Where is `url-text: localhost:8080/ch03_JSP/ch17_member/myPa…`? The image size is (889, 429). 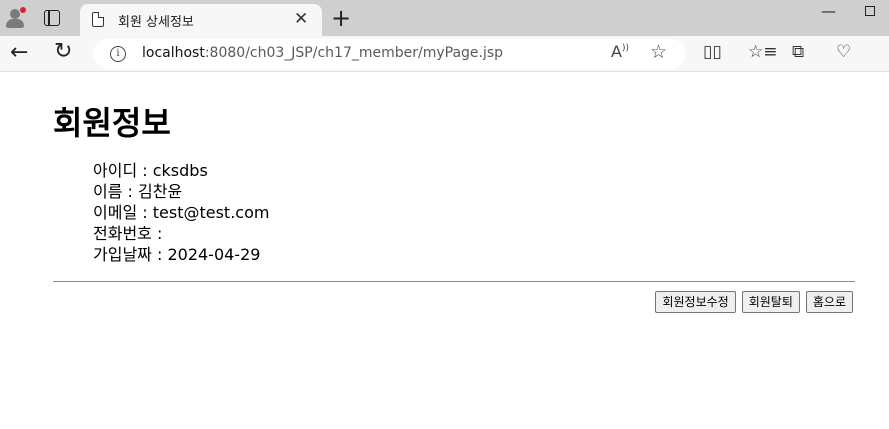 url-text: localhost:8080/ch03_JSP/ch17_member/myPa… is located at coordinates (322, 53).